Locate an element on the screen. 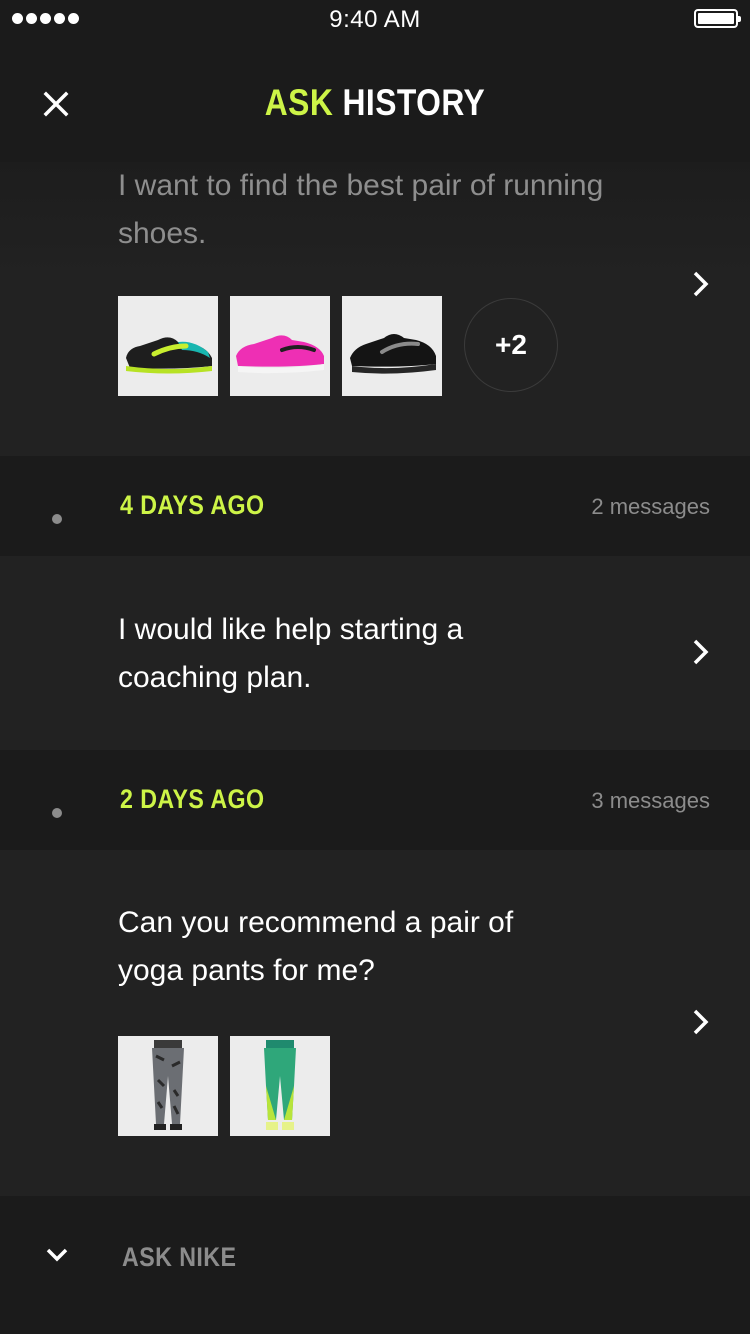 The width and height of the screenshot is (750, 1334). page-title: ASK HISTORY is located at coordinates (375, 103).